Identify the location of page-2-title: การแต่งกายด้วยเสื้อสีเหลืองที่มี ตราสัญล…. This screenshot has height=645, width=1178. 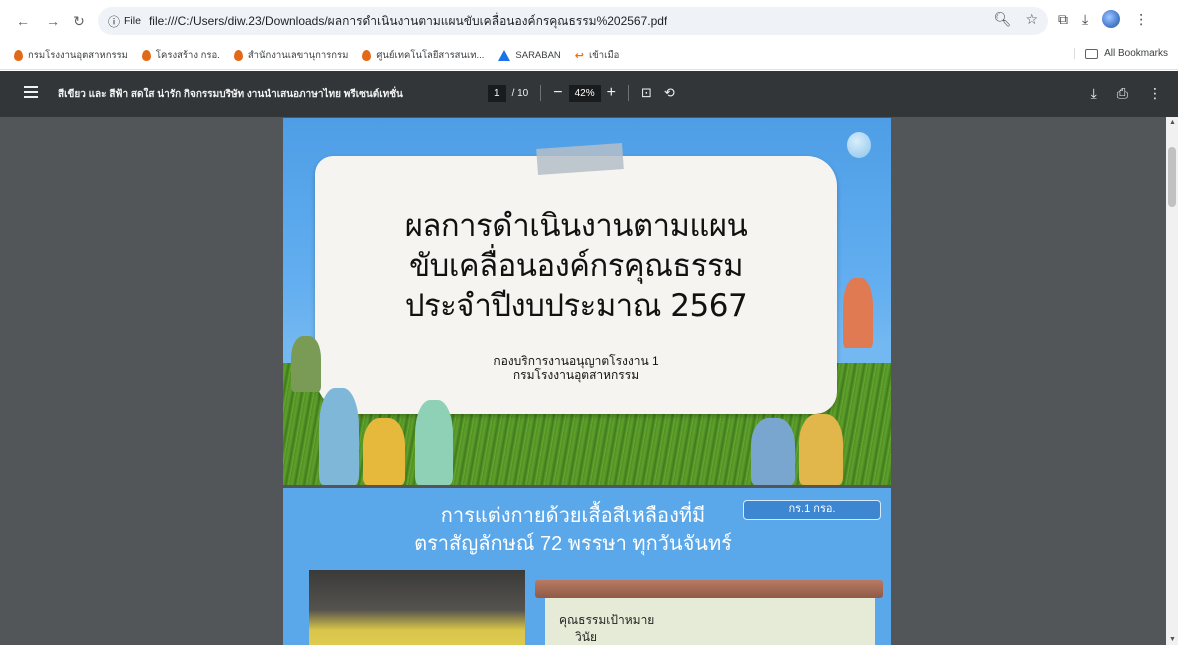
(573, 530).